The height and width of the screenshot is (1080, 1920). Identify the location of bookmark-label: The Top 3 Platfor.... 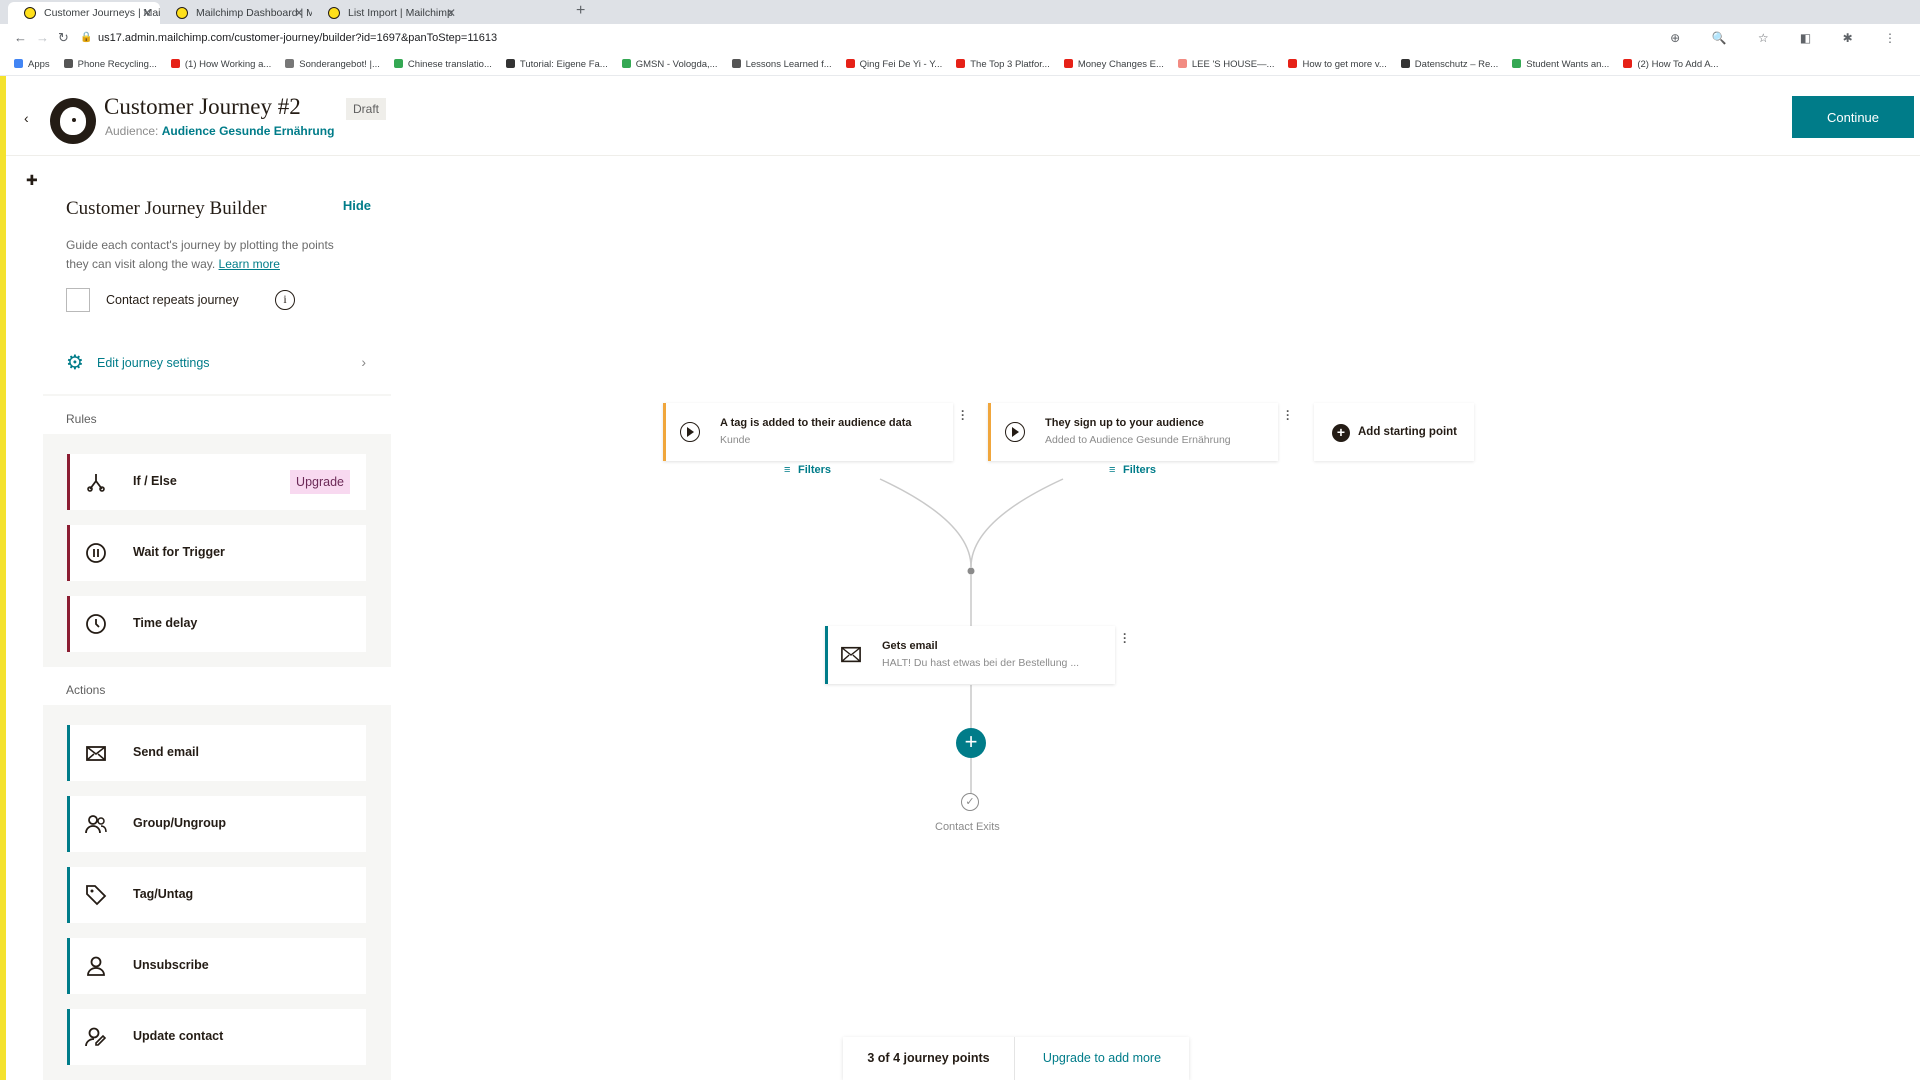
(1010, 64).